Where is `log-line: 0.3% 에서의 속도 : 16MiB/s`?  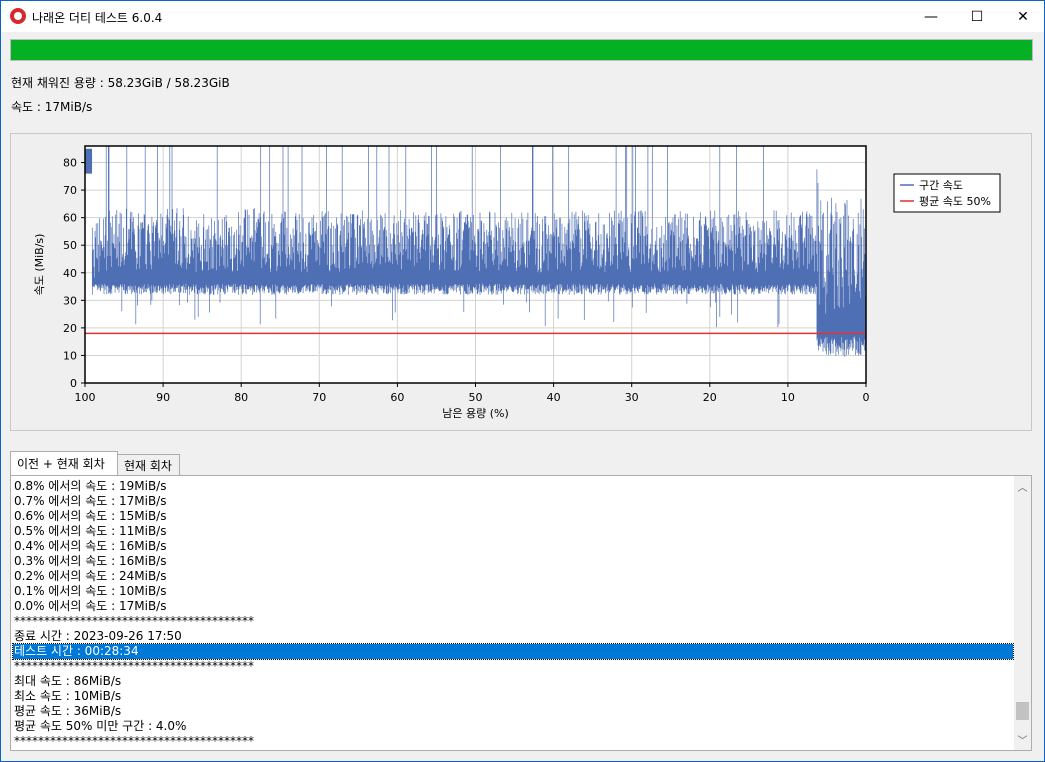
log-line: 0.3% 에서의 속도 : 16MiB/s is located at coordinates (513, 561).